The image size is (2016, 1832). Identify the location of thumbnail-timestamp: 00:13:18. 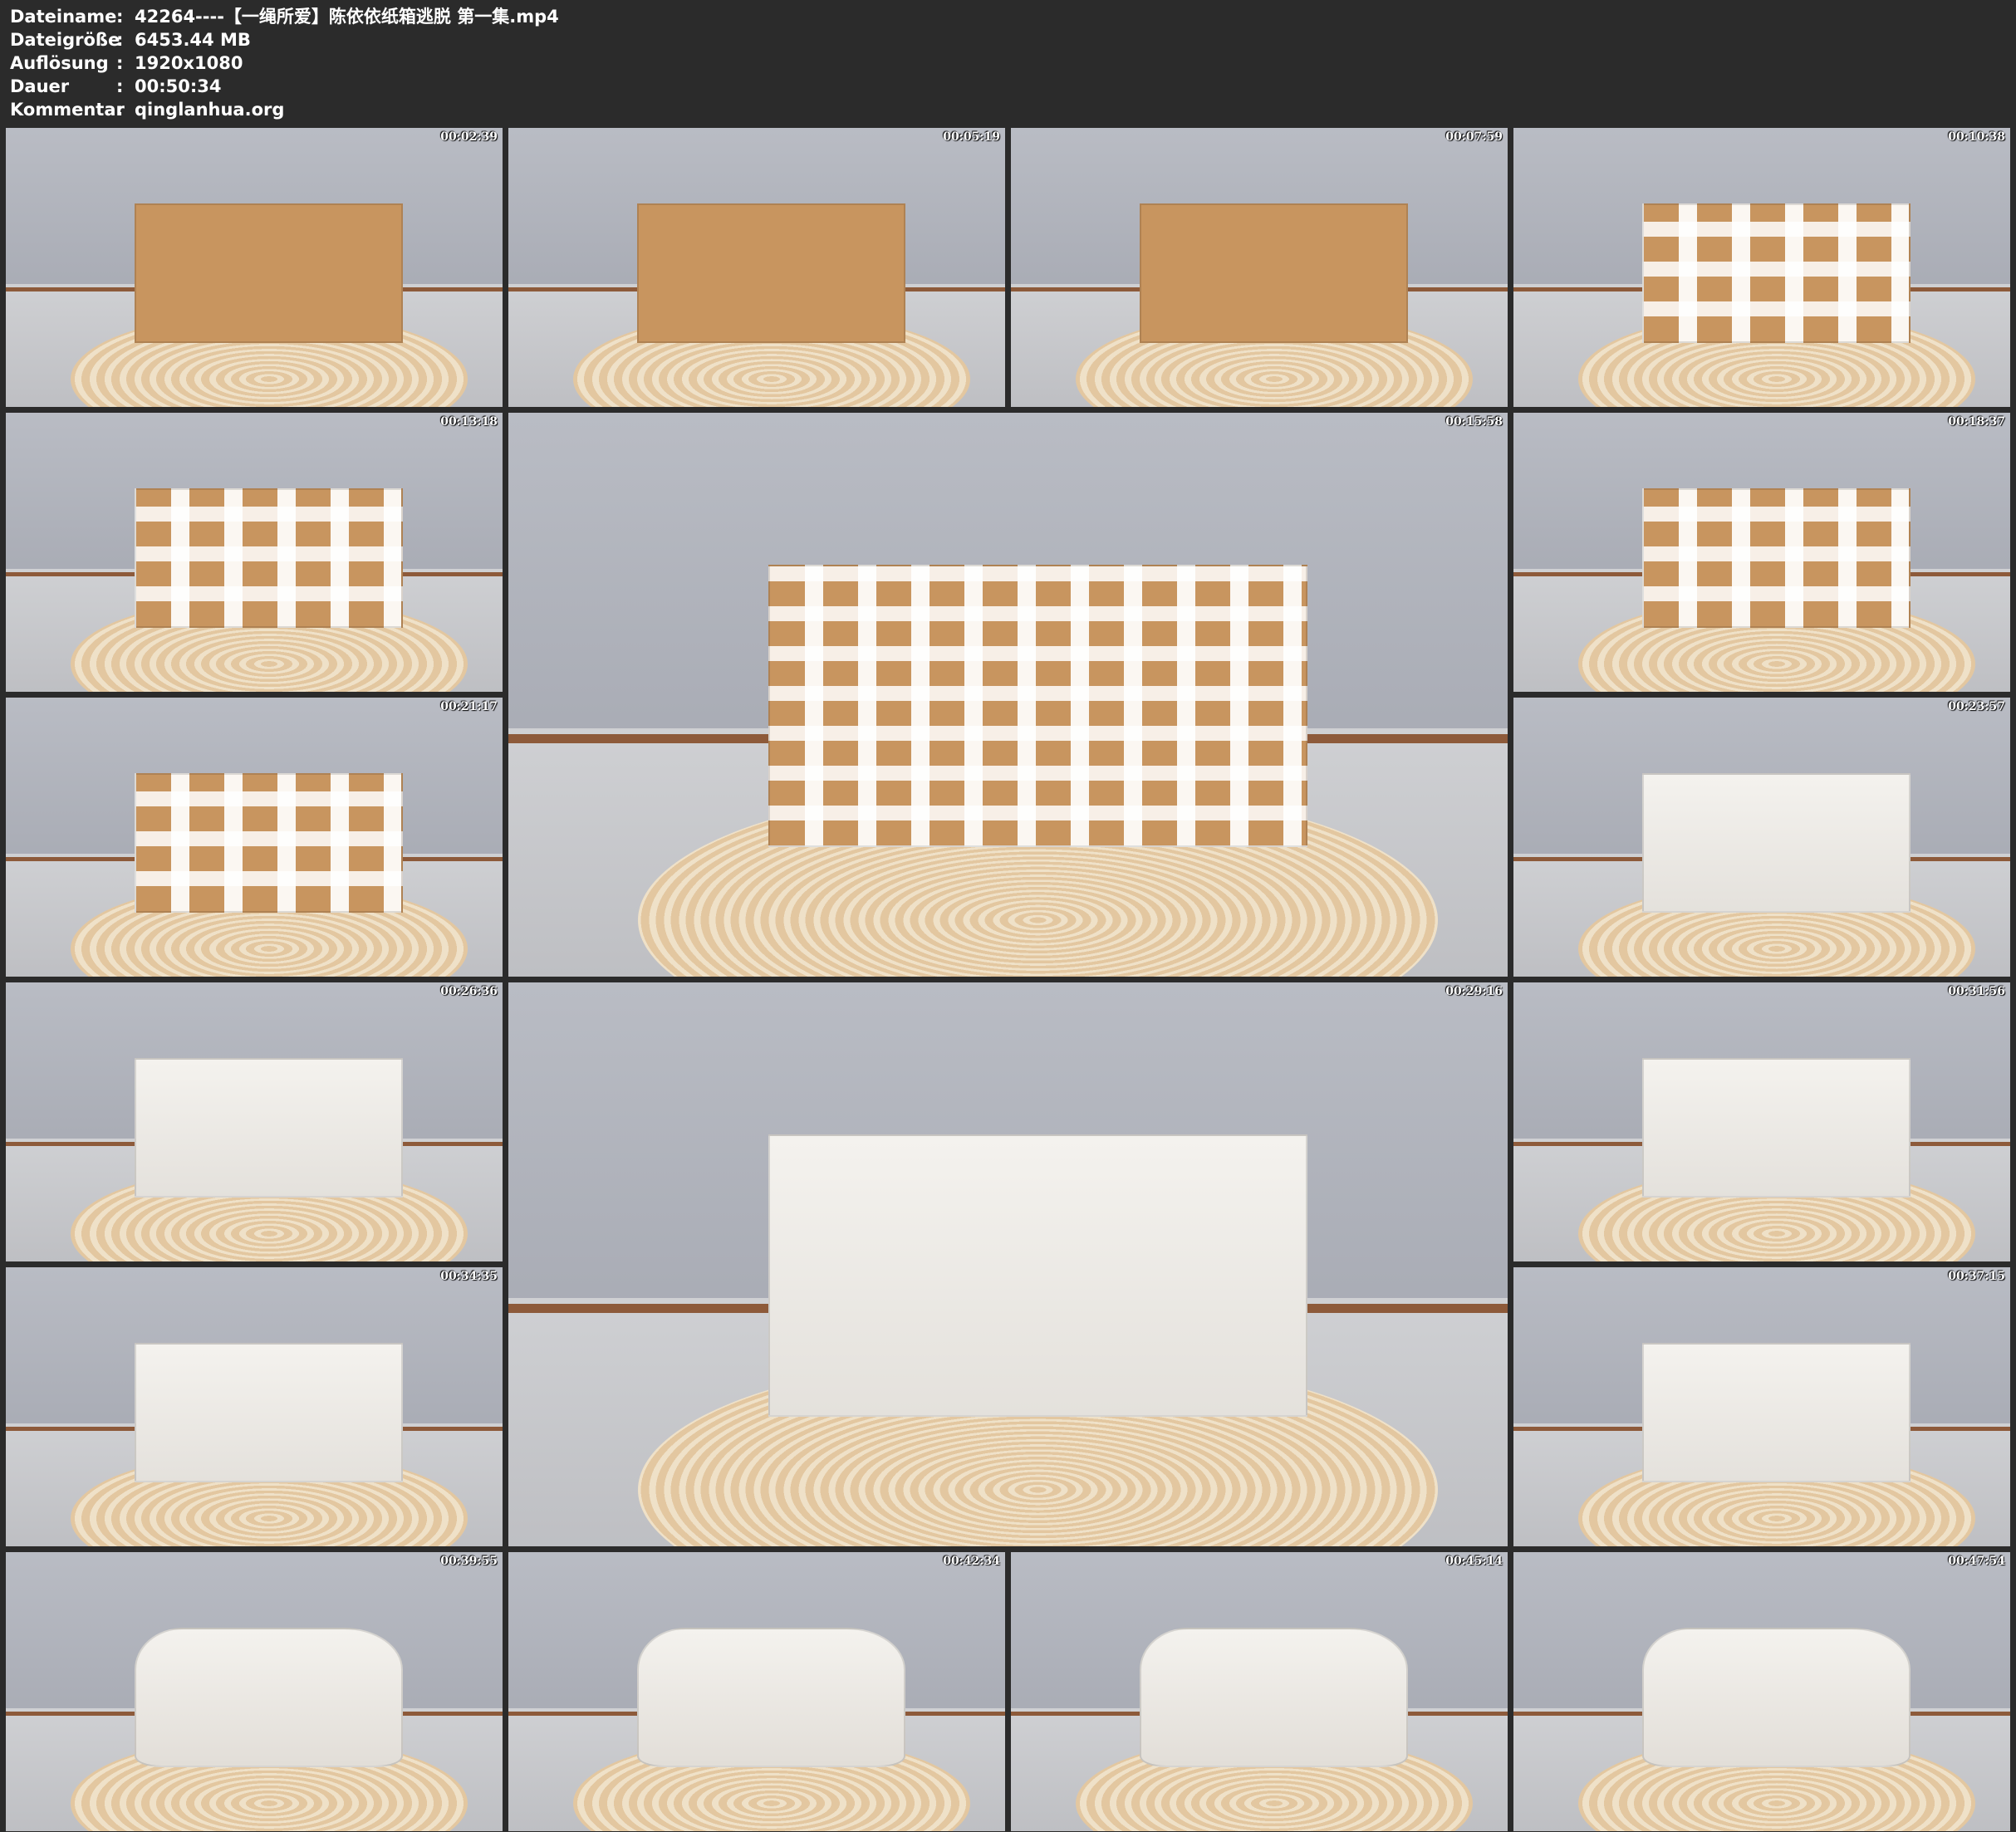
(469, 422).